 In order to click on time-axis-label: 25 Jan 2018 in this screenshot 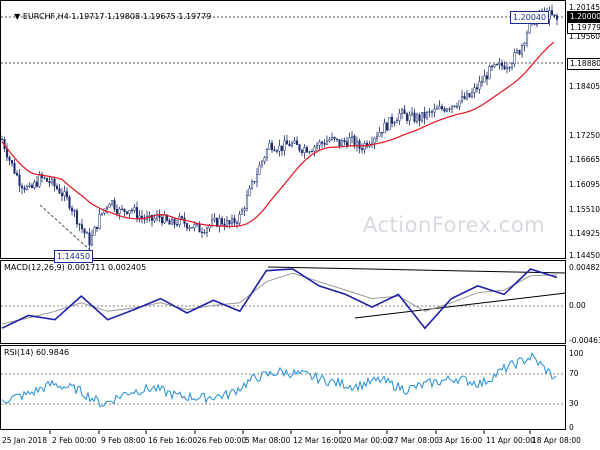, I will do `click(24, 440)`.